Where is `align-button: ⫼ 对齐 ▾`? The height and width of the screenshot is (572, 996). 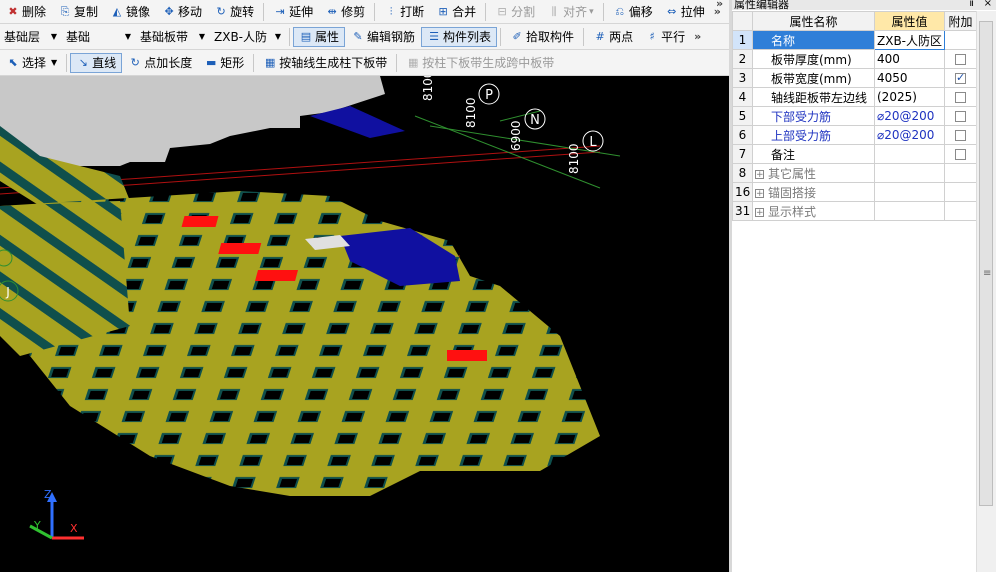 align-button: ⫼ 对齐 ▾ is located at coordinates (570, 12).